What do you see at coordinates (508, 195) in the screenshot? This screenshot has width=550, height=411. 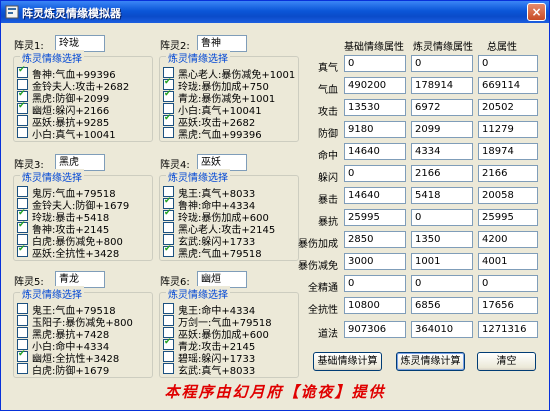 I see `stat-total-field: 20058` at bounding box center [508, 195].